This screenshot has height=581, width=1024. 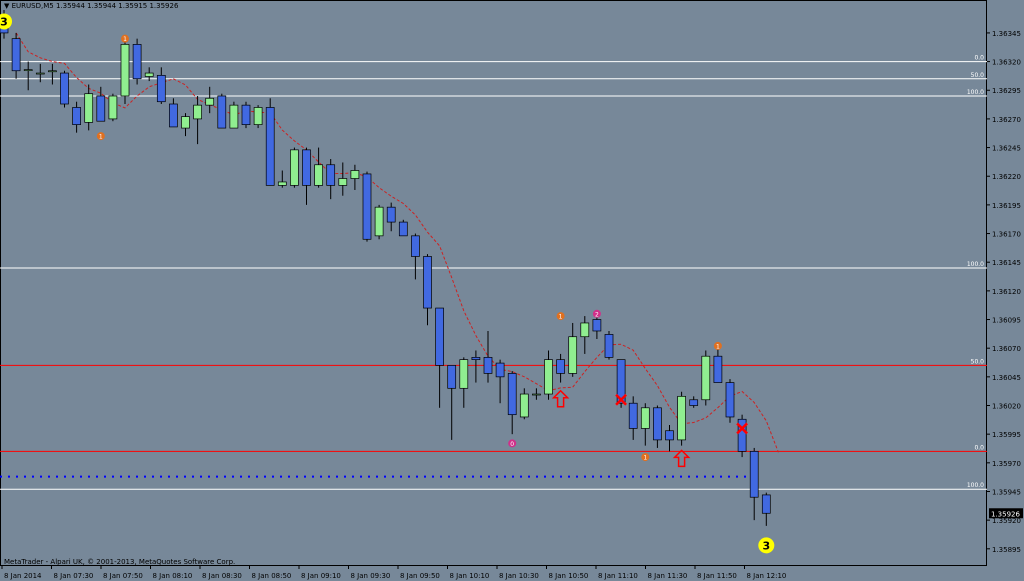 I want to click on y-tick-label: 1.36195, so click(x=1006, y=206).